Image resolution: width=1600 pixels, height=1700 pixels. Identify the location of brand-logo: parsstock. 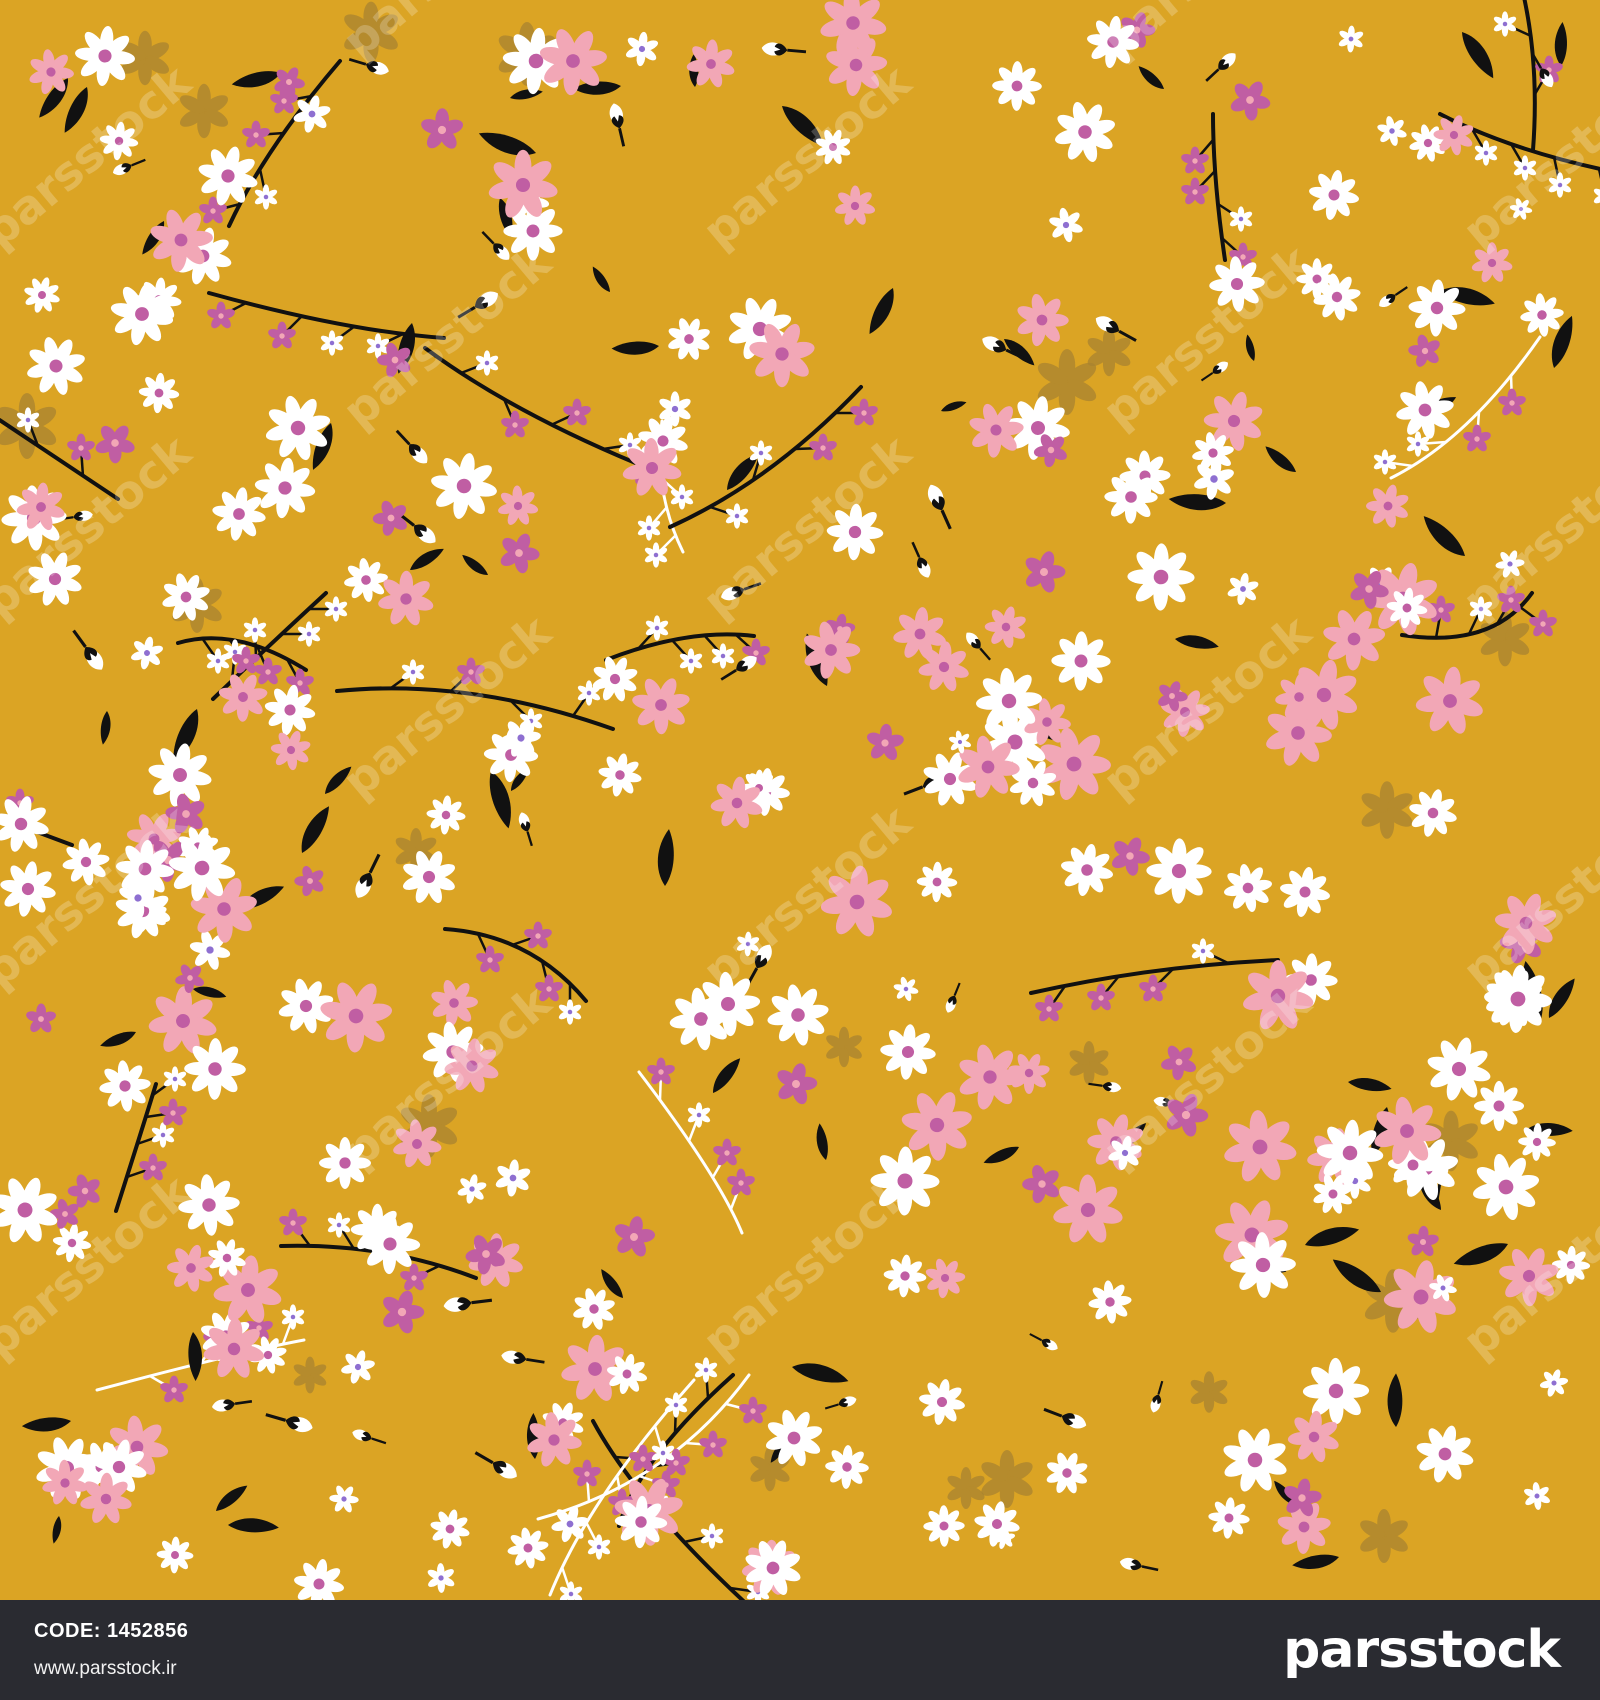
(1422, 1650).